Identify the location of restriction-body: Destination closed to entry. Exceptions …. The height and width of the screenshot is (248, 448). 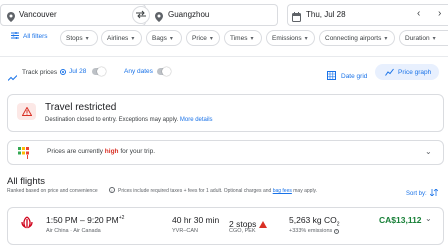
(129, 120).